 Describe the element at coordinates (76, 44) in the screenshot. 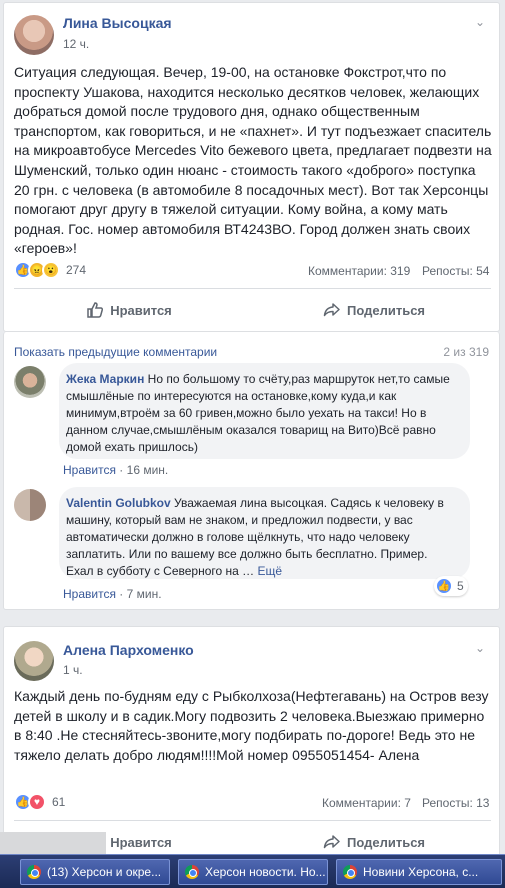

I see `post-time: 12 ч.` at that location.